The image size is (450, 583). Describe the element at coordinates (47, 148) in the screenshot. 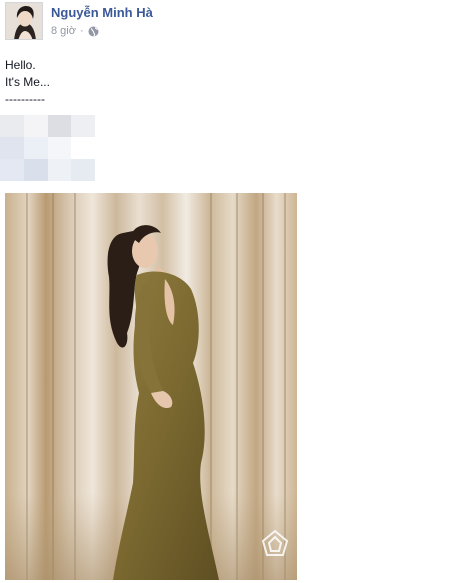

I see `pixelated-redacted-content` at that location.